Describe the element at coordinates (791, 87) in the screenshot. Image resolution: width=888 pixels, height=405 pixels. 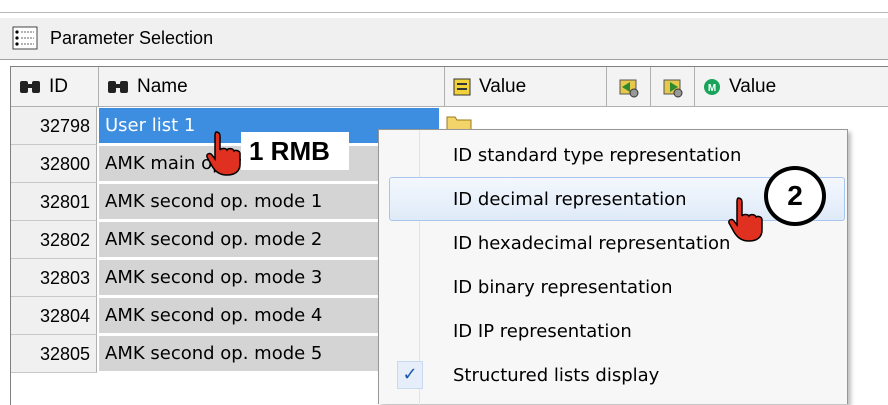
I see `column-header-m-value: M Value` at that location.